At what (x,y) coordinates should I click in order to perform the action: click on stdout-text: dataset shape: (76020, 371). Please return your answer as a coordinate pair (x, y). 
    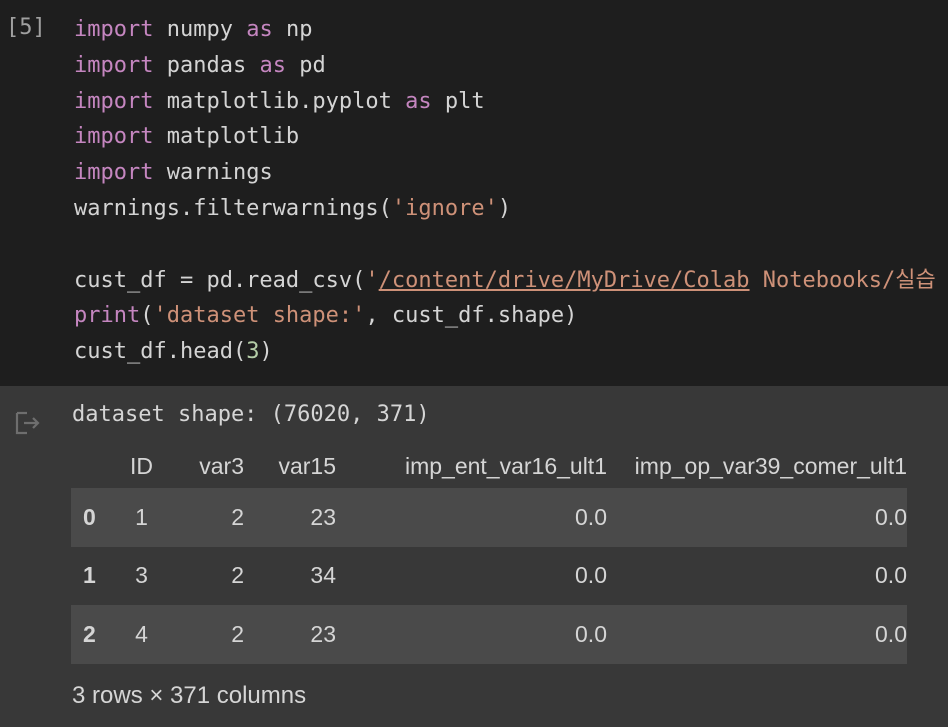
    Looking at the image, I should click on (251, 414).